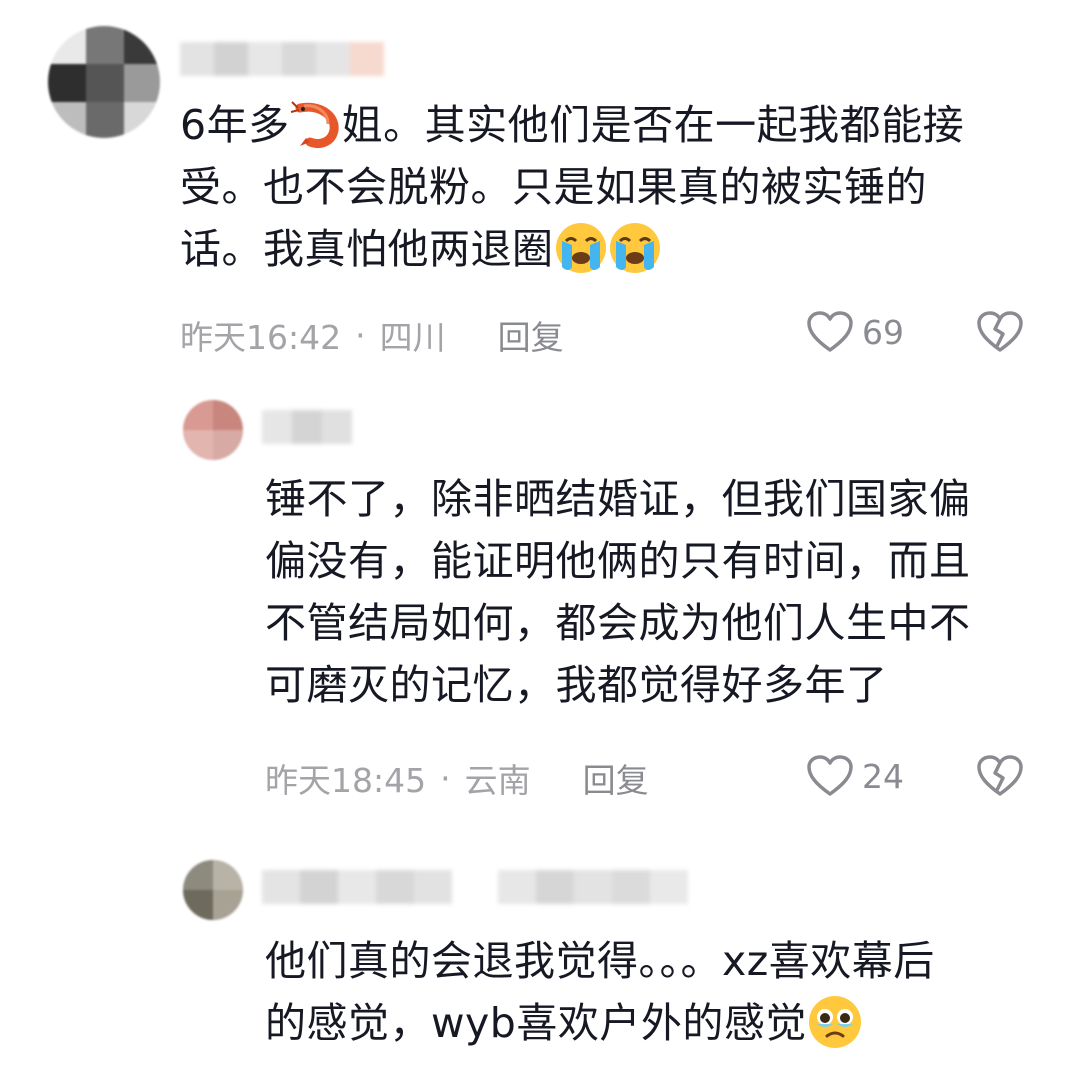  Describe the element at coordinates (834, 1022) in the screenshot. I see `face-holding-back-tears-icon` at that location.